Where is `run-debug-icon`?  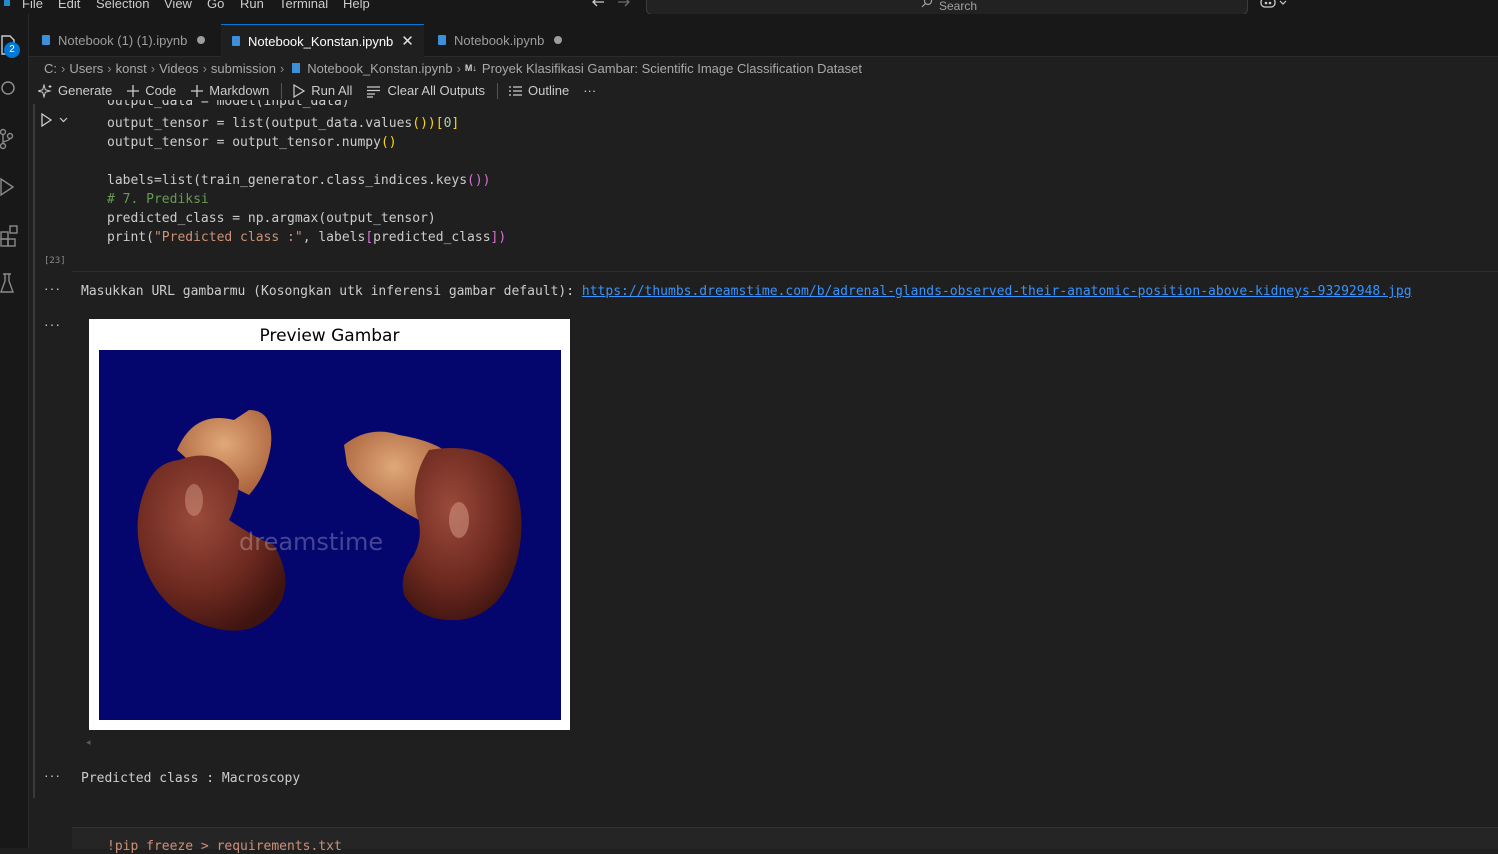 run-debug-icon is located at coordinates (14, 188).